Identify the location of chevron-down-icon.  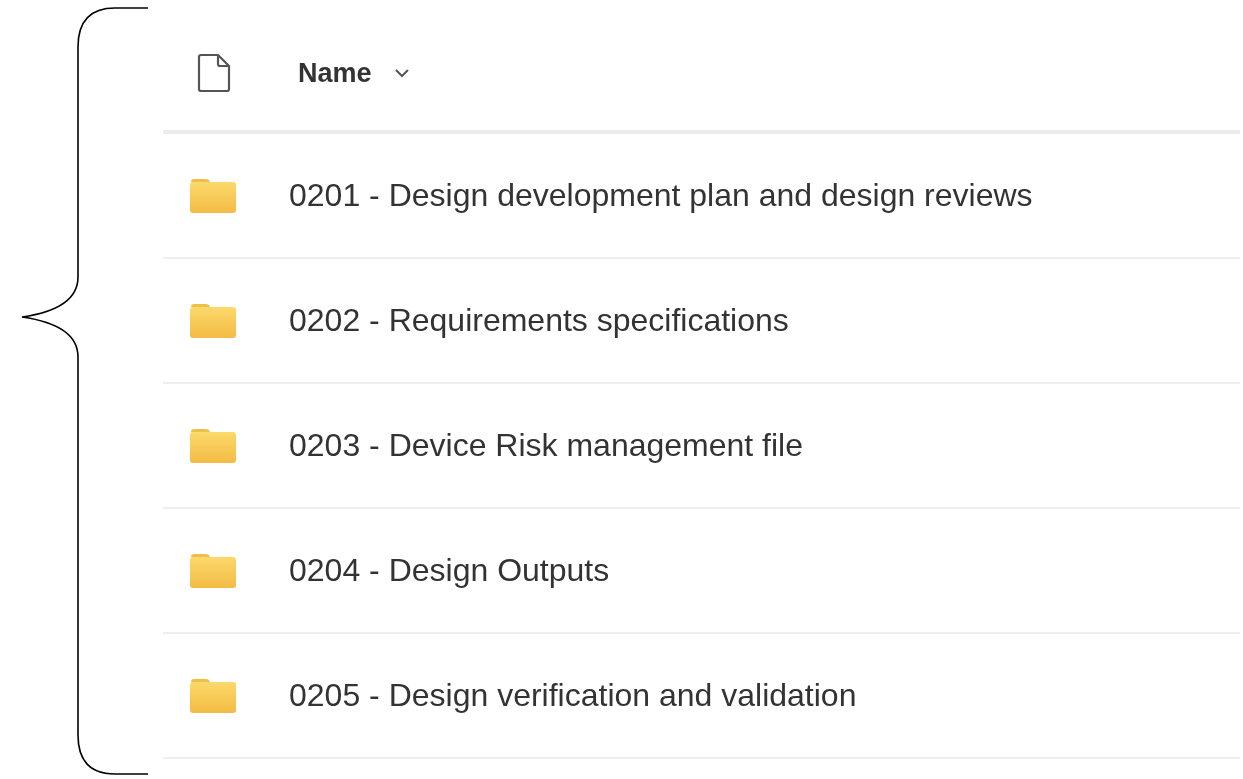
(401, 73).